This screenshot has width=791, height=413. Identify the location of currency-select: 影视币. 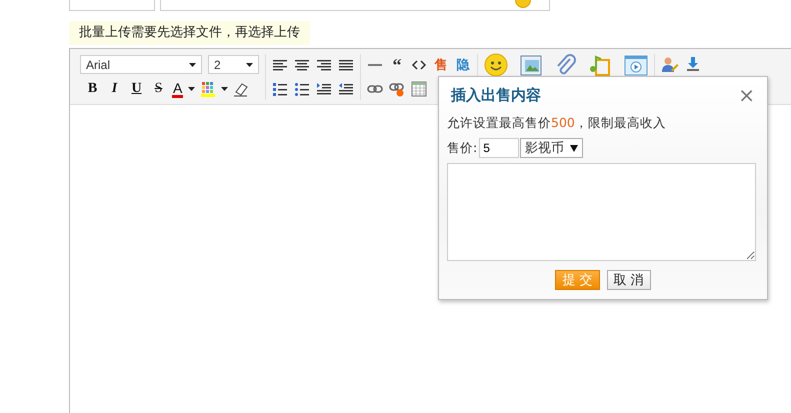
(552, 148).